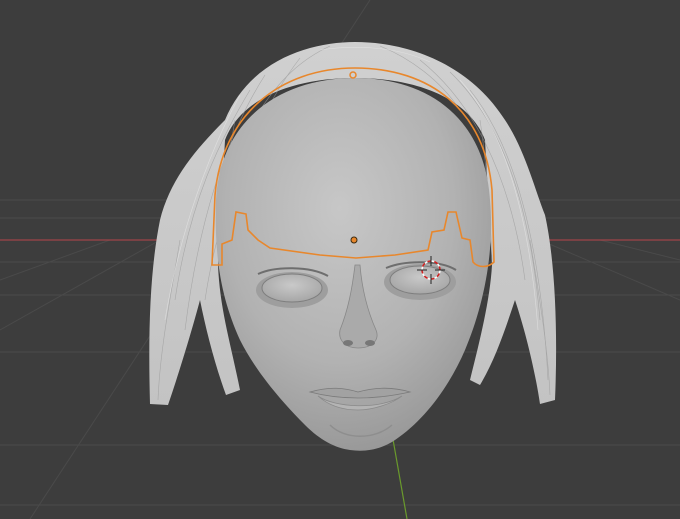 This screenshot has width=680, height=519. I want to click on nostril-left, so click(348, 343).